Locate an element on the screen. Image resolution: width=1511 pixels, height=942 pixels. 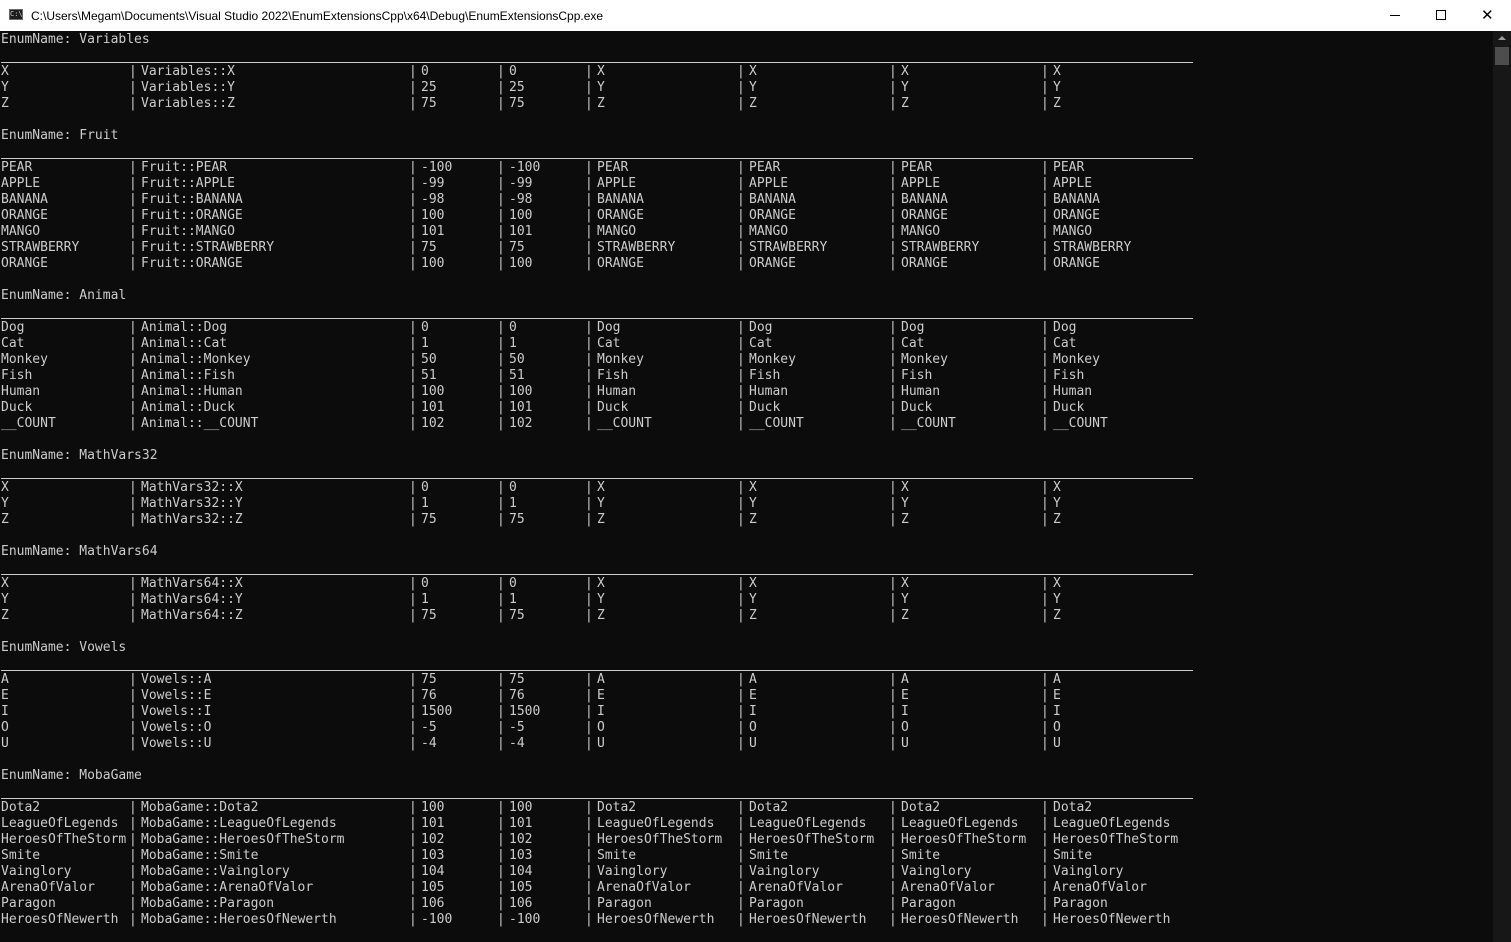
table-cell: Dota2 is located at coordinates (1073, 807).